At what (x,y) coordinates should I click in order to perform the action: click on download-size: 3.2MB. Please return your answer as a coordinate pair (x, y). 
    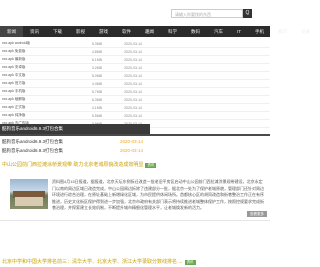
    Looking at the image, I should click on (96, 67).